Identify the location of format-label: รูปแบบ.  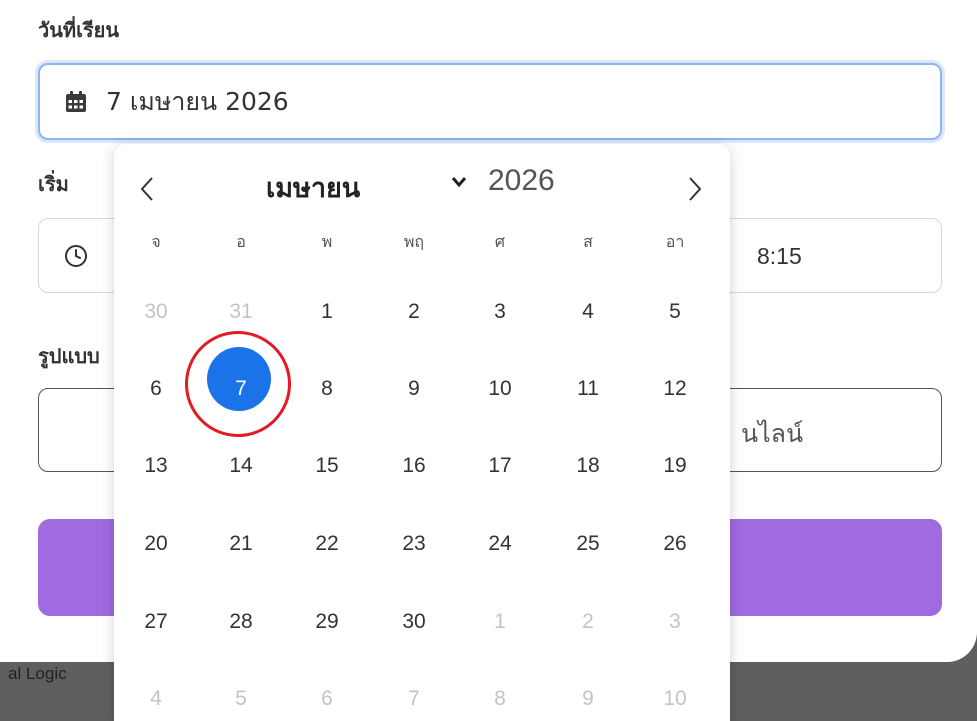
(69, 356).